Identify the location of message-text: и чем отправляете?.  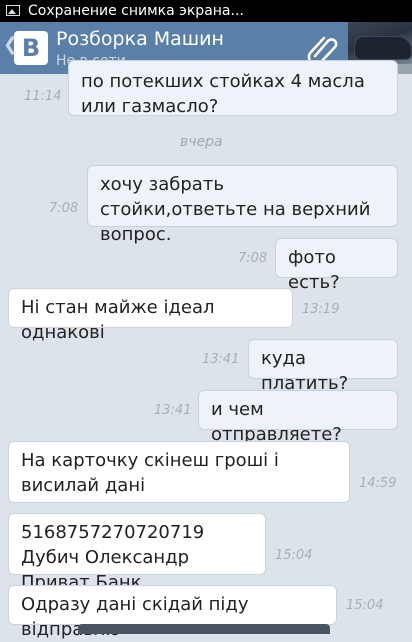
(276, 422).